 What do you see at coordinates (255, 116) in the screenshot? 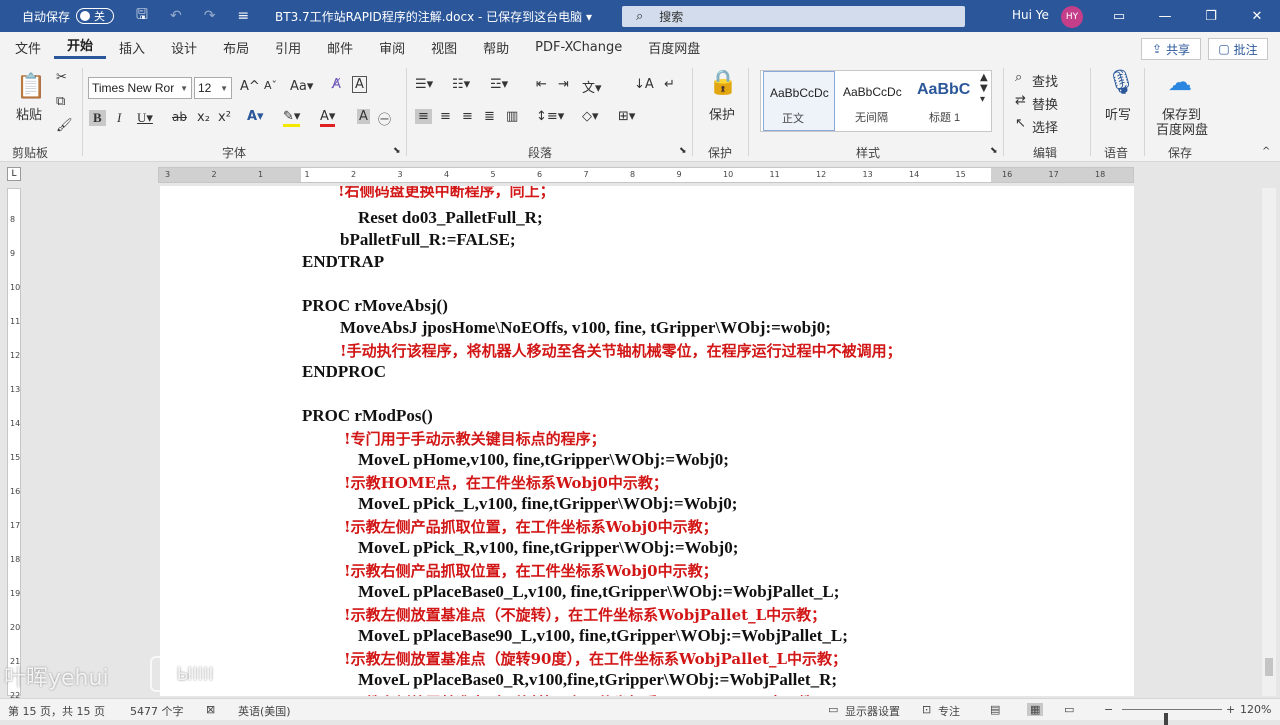
I see `text-effects-icon: A▾` at bounding box center [255, 116].